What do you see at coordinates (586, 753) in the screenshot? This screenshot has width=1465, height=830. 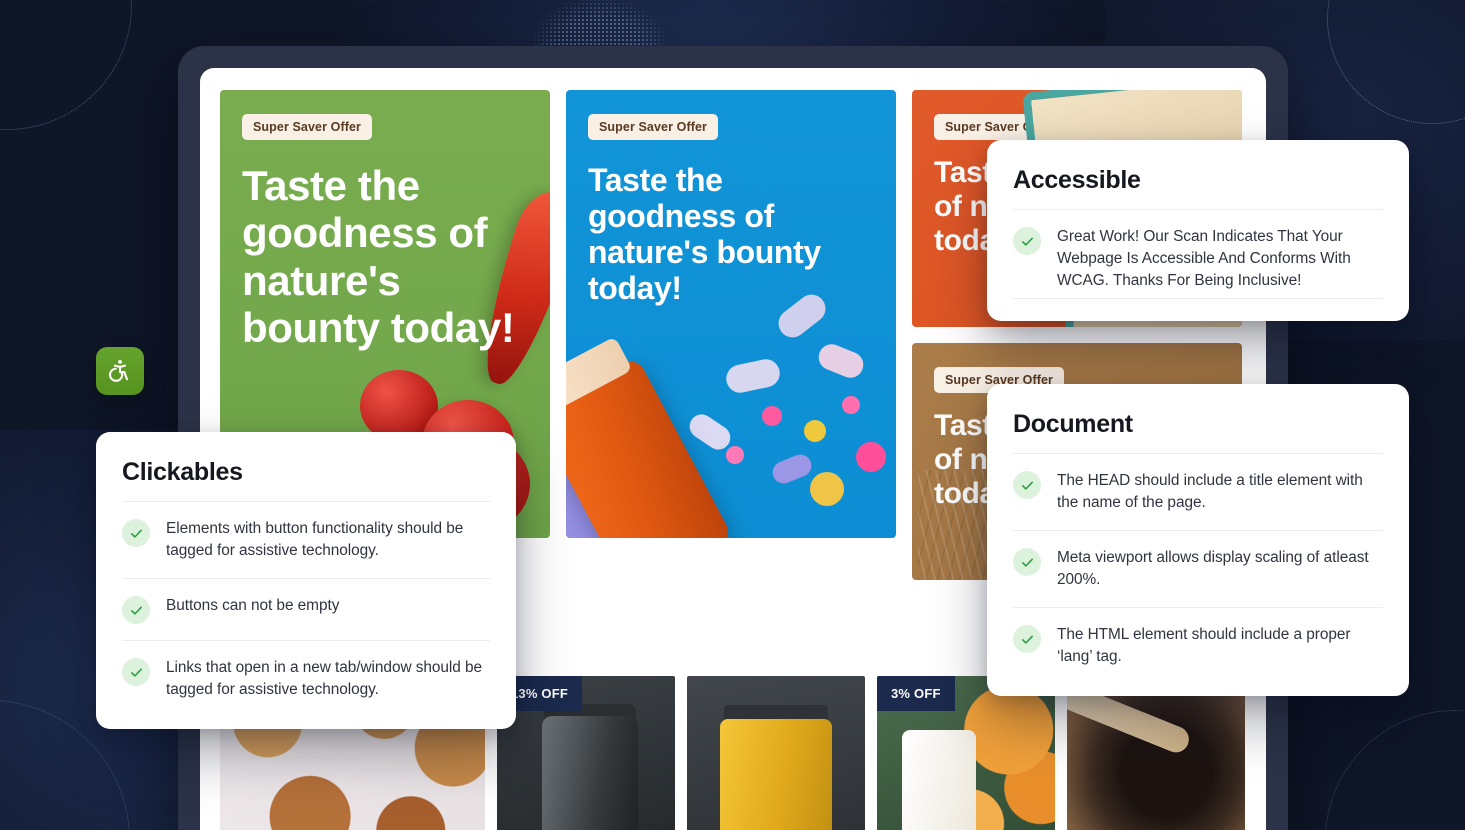 I see `product-card-muscle: 13% OFF` at bounding box center [586, 753].